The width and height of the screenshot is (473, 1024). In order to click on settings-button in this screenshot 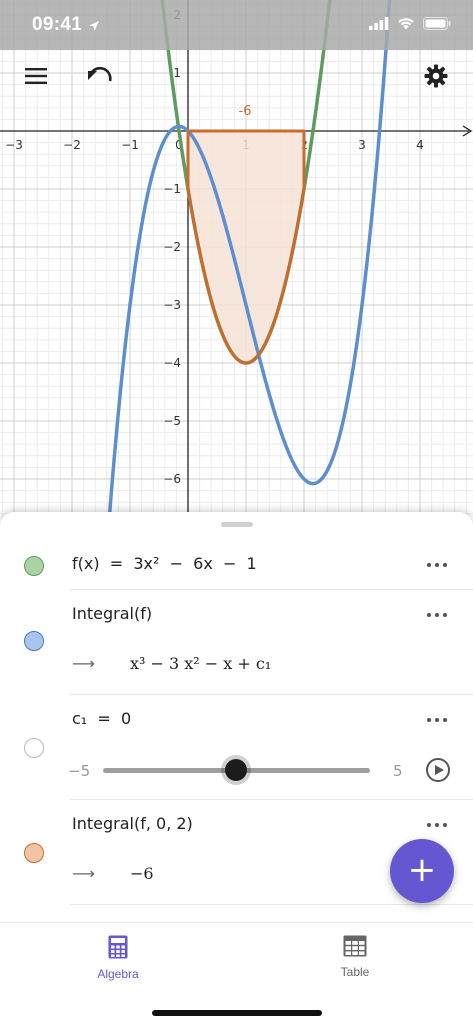, I will do `click(436, 78)`.